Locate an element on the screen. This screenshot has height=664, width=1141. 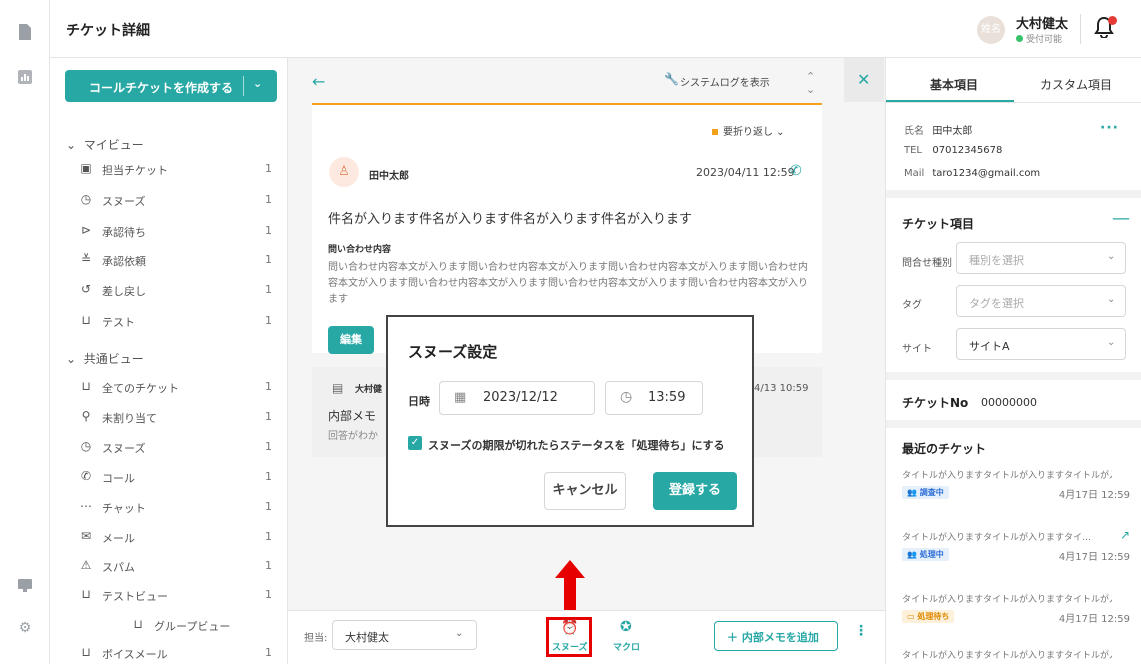
macro-icon: ✪ is located at coordinates (626, 627).